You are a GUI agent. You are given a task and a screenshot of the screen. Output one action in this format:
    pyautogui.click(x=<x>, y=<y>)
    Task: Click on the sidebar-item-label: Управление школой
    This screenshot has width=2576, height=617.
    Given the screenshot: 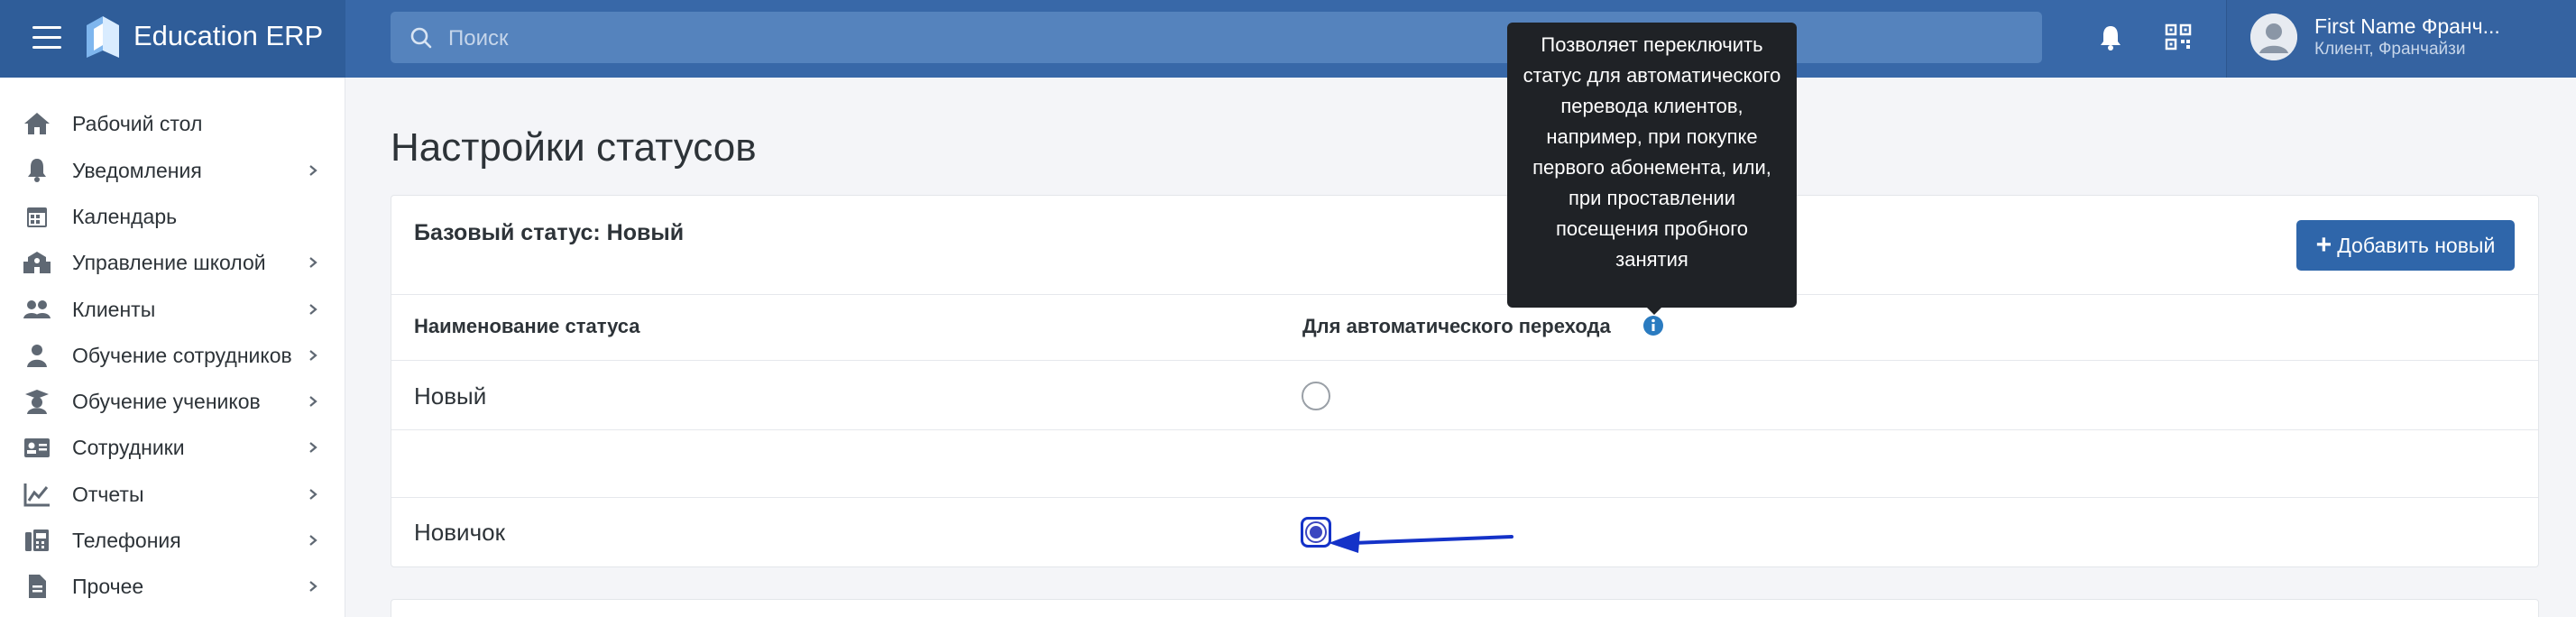 What is the action you would take?
    pyautogui.click(x=169, y=262)
    